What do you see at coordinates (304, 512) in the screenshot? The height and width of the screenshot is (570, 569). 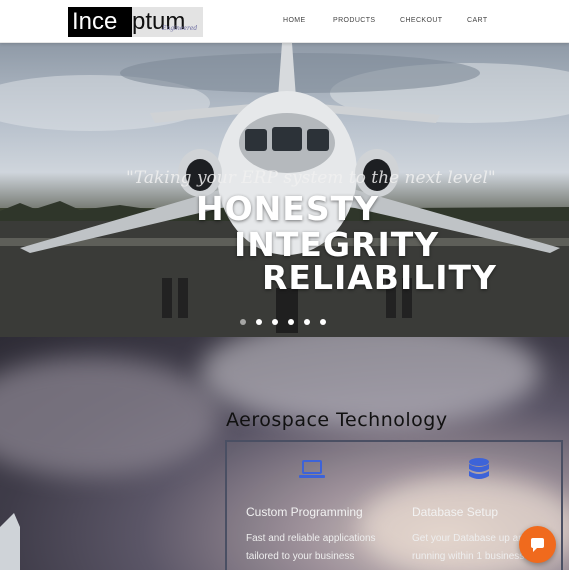 I see `service-title-custom-programming: Custom Programming` at bounding box center [304, 512].